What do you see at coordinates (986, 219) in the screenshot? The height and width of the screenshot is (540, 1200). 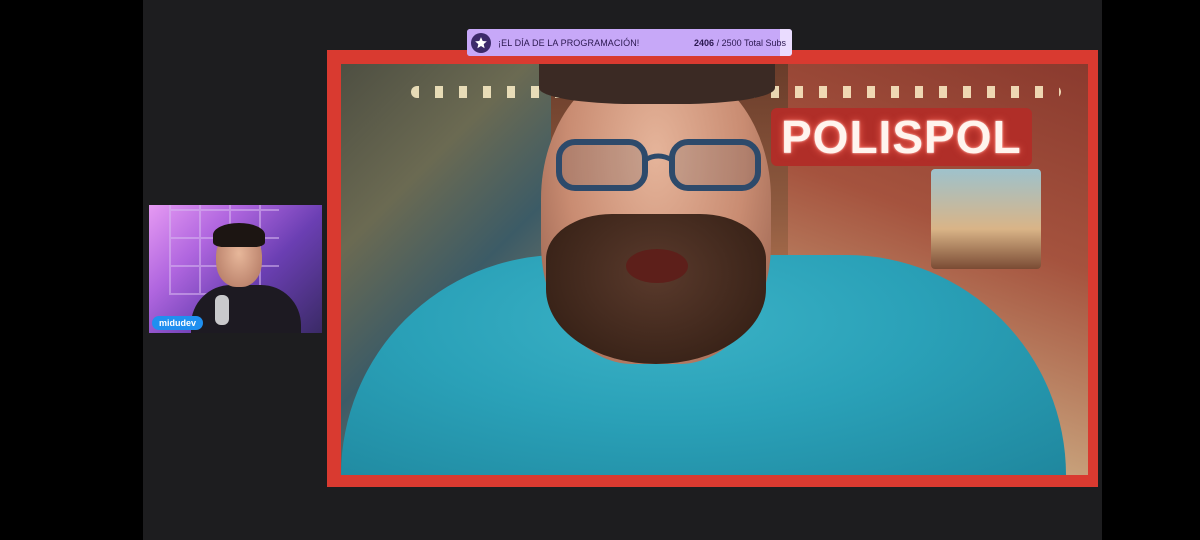 I see `wall-poster` at bounding box center [986, 219].